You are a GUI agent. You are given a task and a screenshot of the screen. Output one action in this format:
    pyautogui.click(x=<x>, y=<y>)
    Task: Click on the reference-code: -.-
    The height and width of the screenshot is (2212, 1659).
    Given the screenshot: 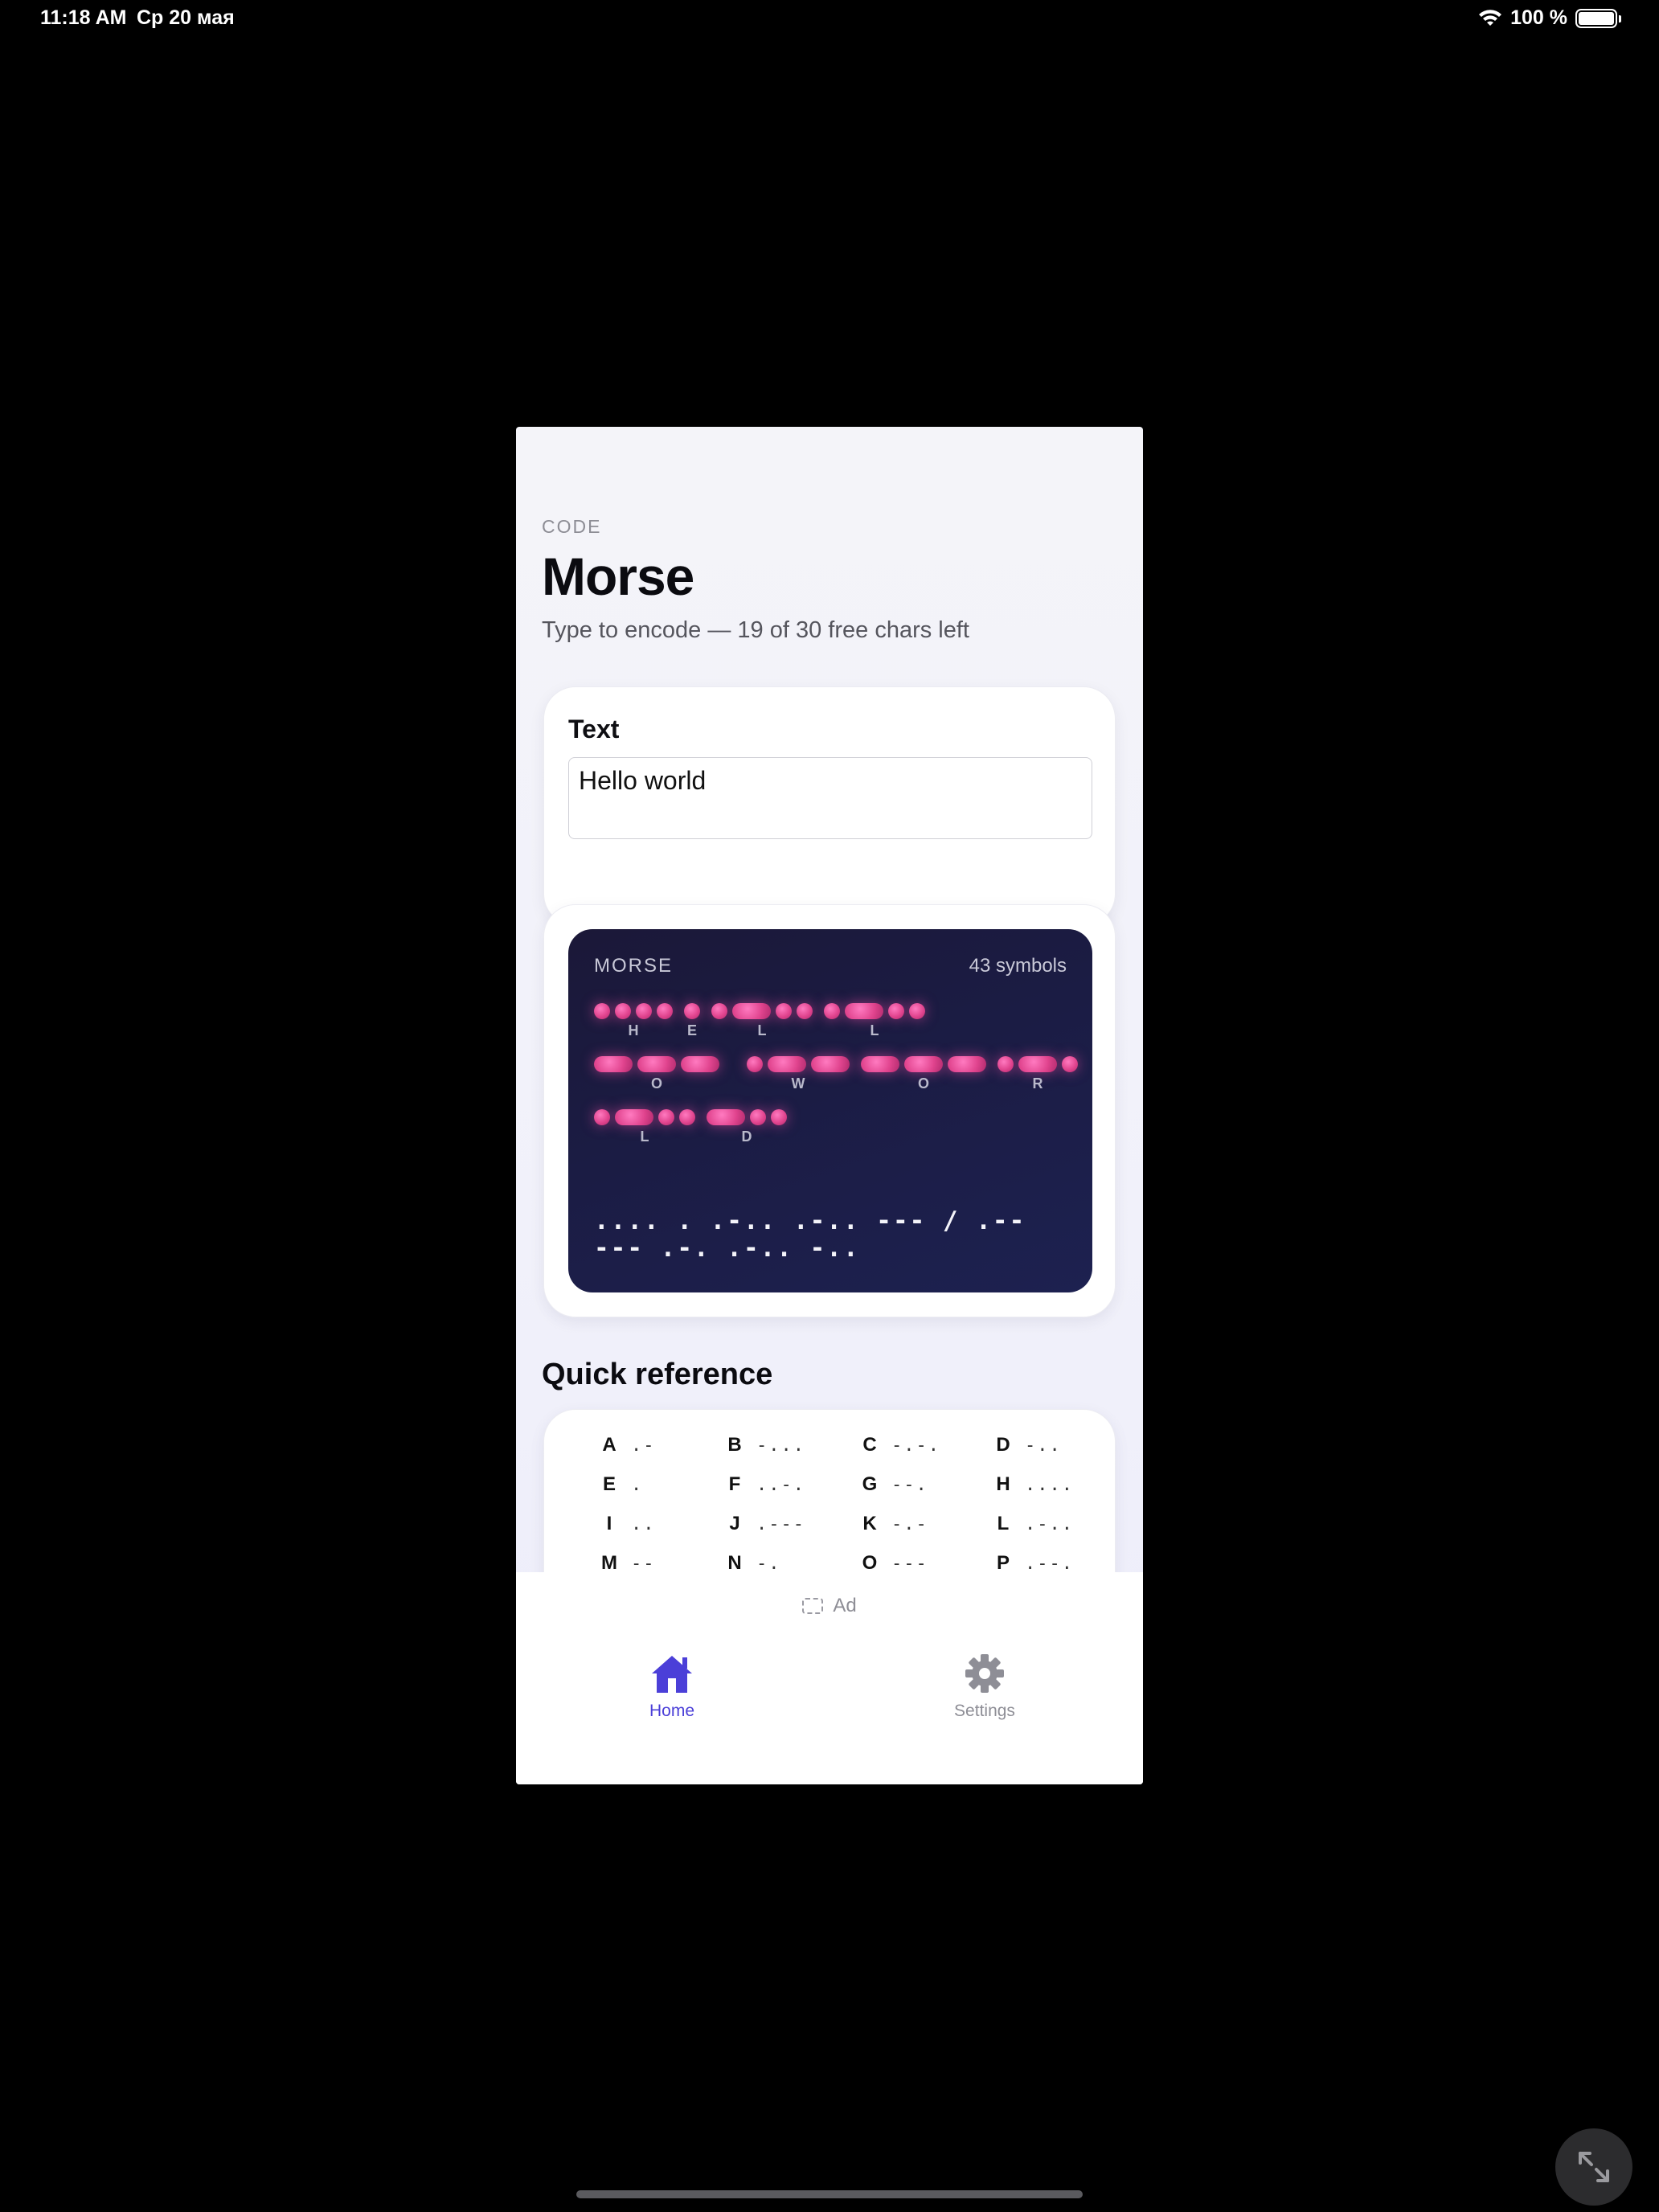 What is the action you would take?
    pyautogui.click(x=909, y=1524)
    